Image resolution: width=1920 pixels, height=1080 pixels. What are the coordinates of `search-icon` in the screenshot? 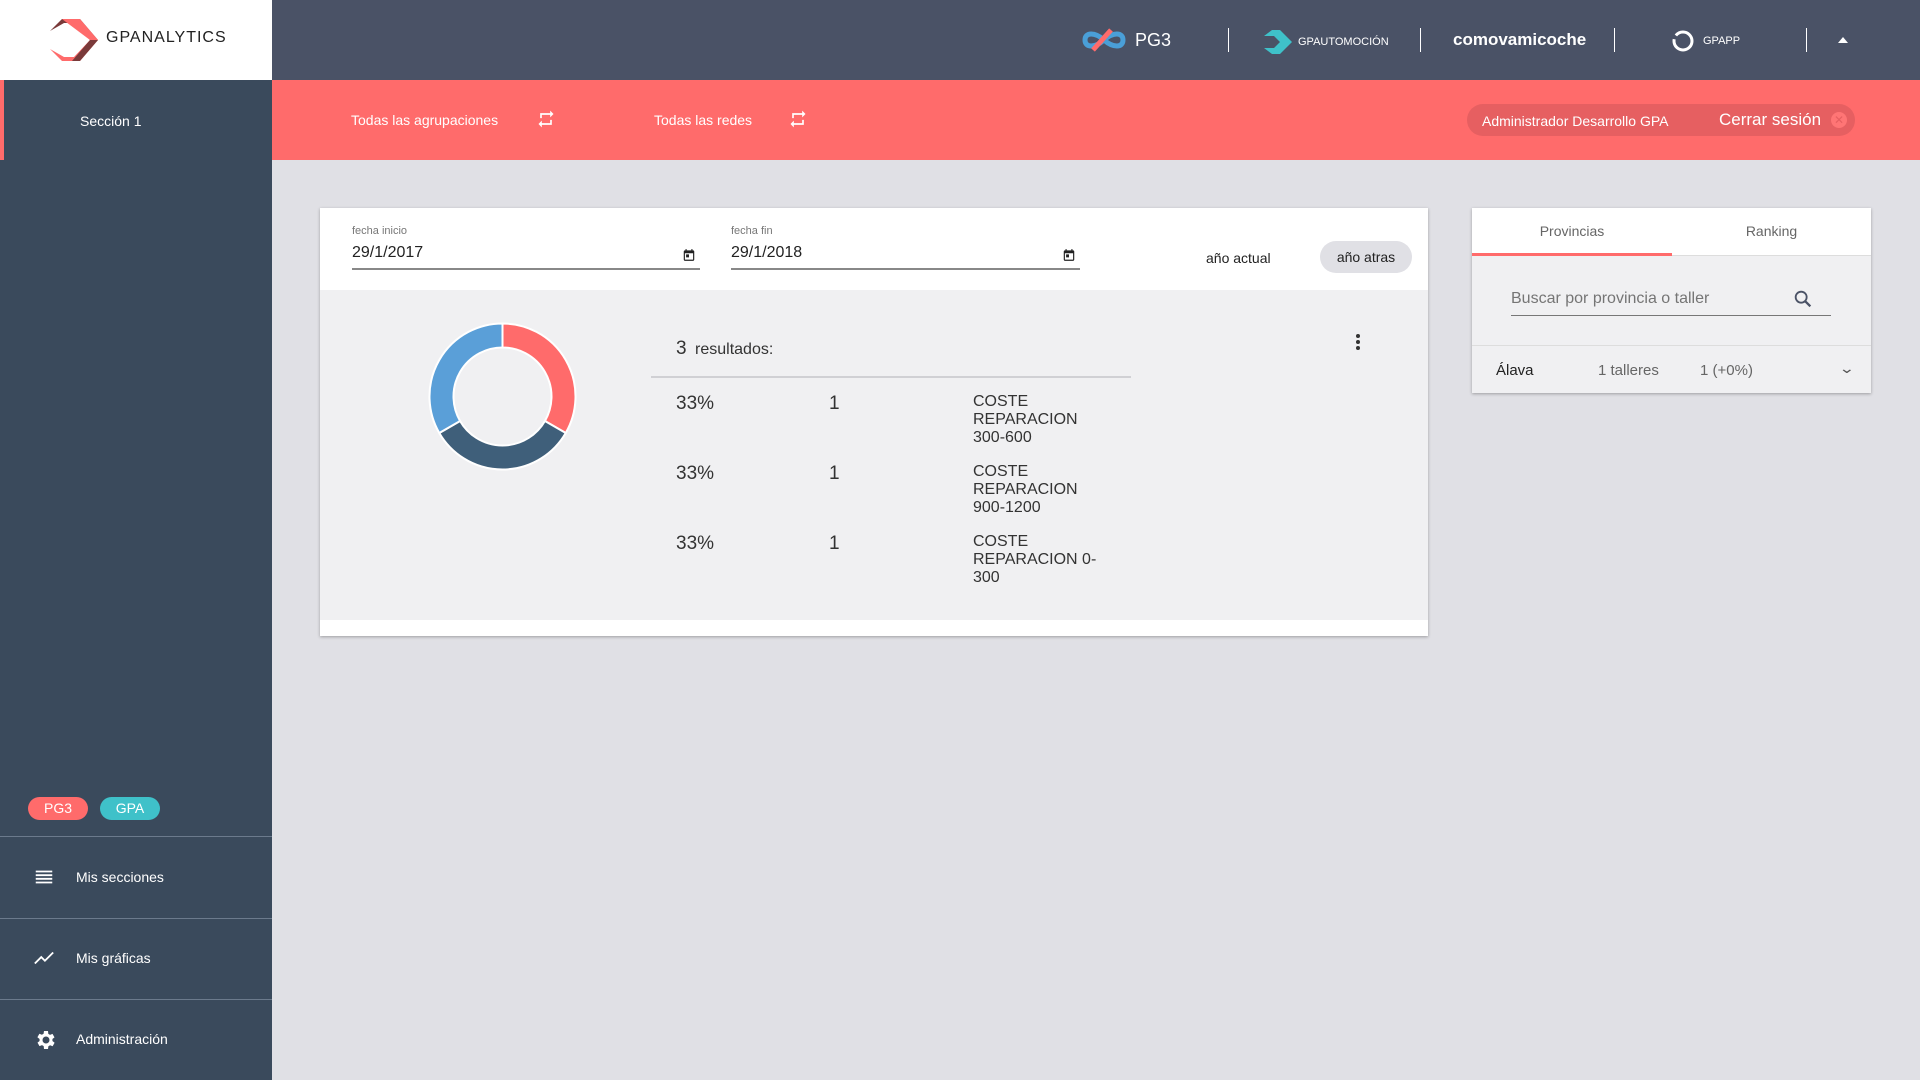 It's located at (1803, 299).